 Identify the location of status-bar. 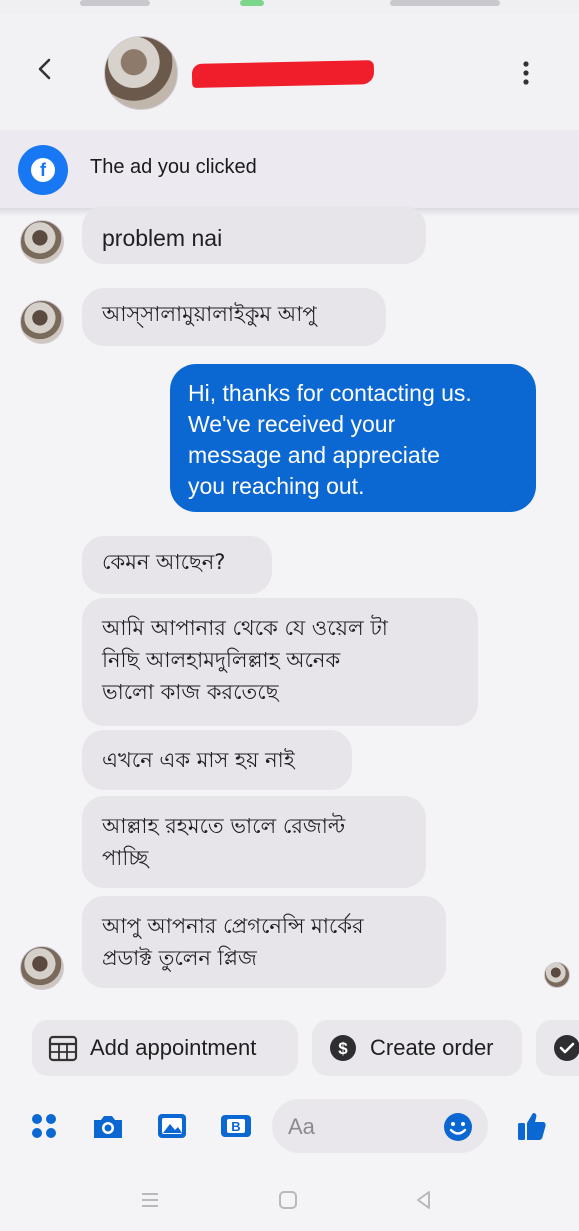
(289, 7).